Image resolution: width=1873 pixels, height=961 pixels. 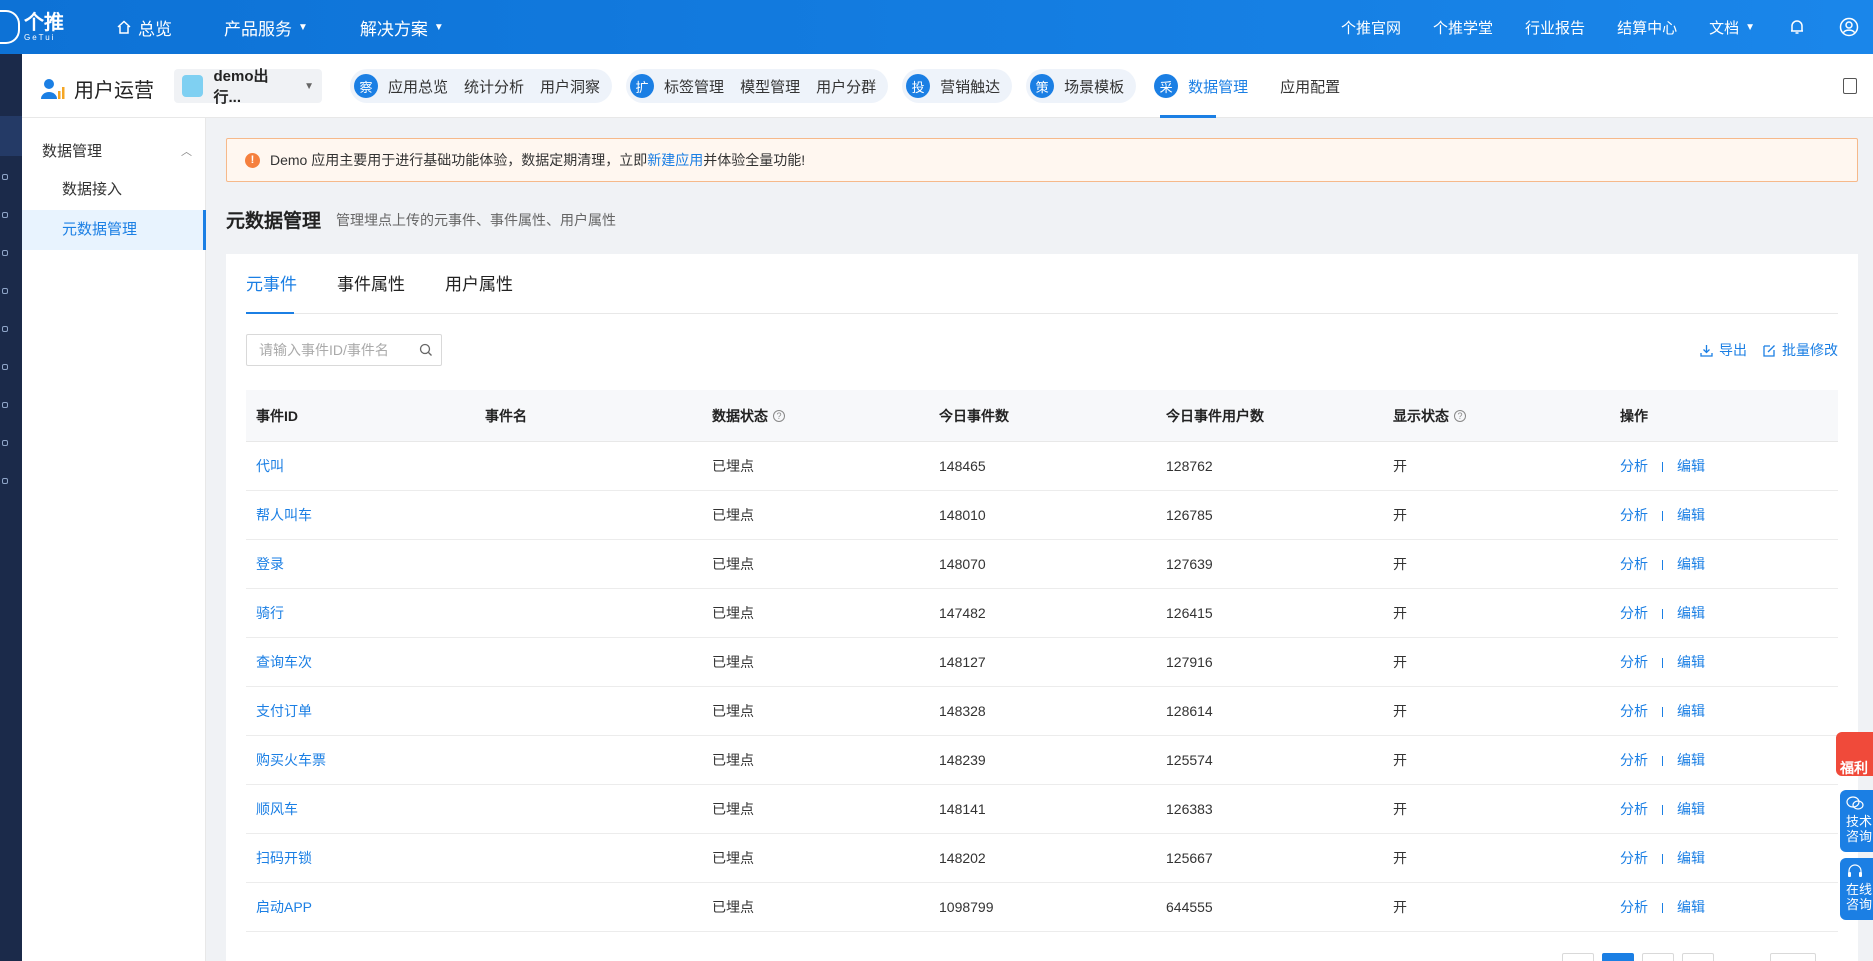 What do you see at coordinates (291, 760) in the screenshot?
I see `event-id-link: 购买火车票` at bounding box center [291, 760].